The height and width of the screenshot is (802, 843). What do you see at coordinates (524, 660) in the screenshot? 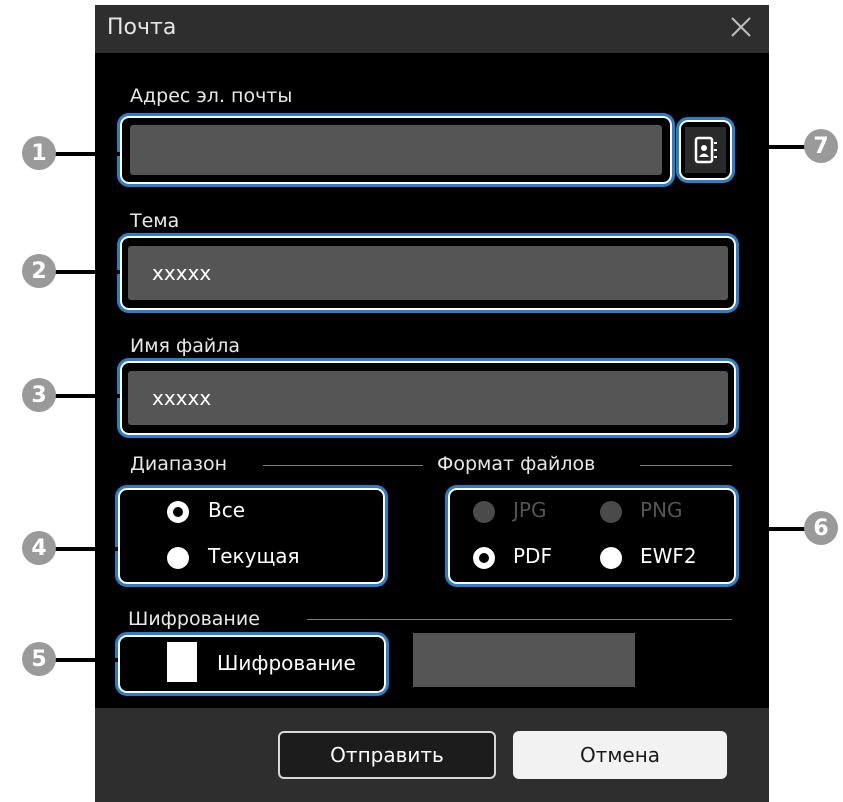
I see `password-input` at bounding box center [524, 660].